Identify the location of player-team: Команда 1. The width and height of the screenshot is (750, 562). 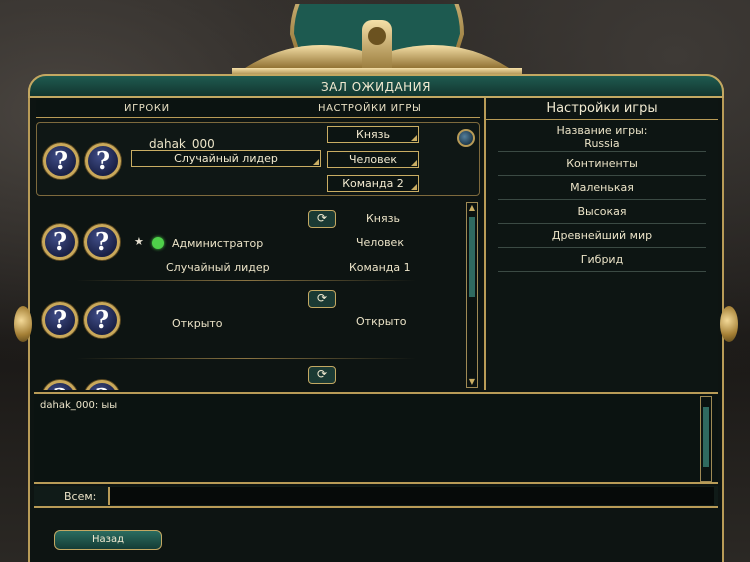
(380, 267).